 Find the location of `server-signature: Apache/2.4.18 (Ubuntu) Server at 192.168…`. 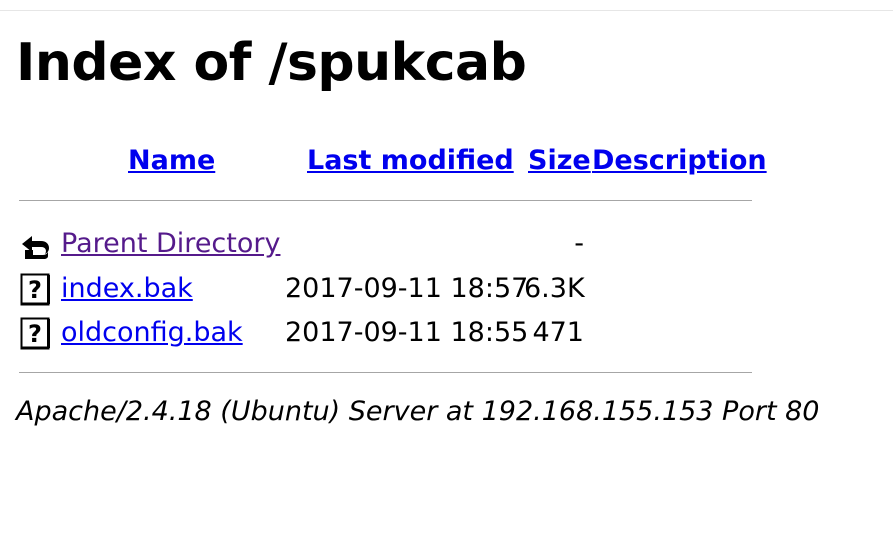

server-signature: Apache/2.4.18 (Ubuntu) Server at 192.168… is located at coordinates (418, 411).